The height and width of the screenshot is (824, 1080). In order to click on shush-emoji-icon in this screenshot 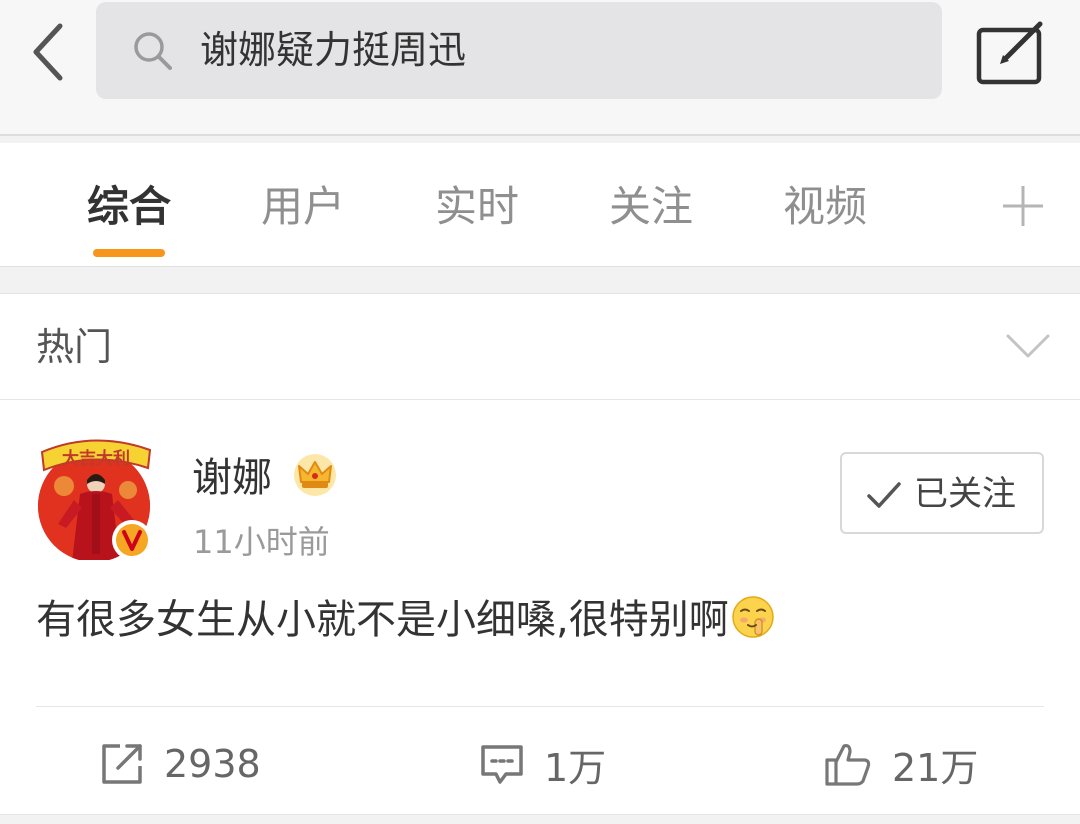, I will do `click(752, 617)`.